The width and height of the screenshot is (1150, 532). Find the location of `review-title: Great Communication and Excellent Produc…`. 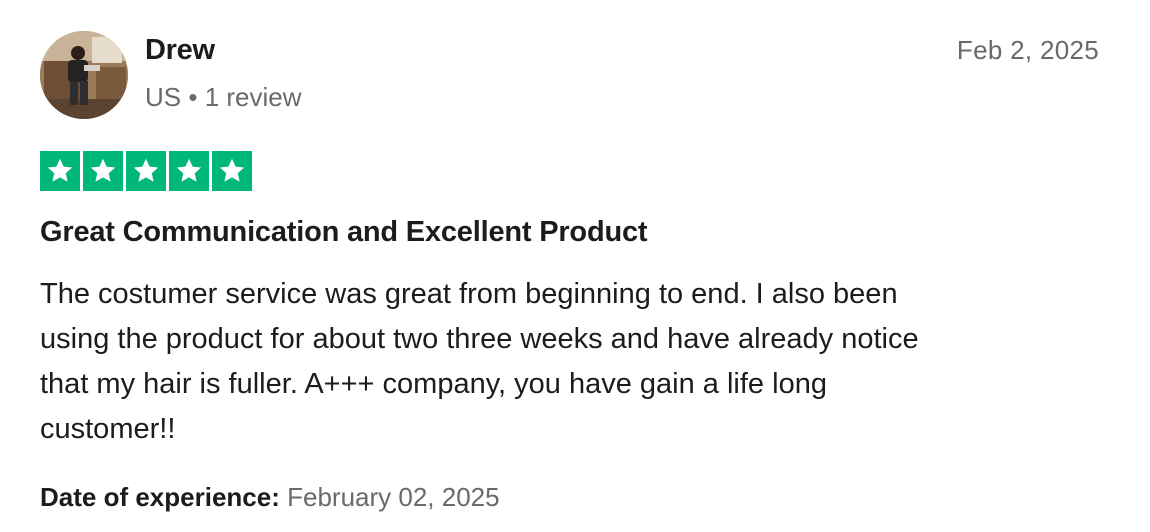

review-title: Great Communication and Excellent Produc… is located at coordinates (344, 232).